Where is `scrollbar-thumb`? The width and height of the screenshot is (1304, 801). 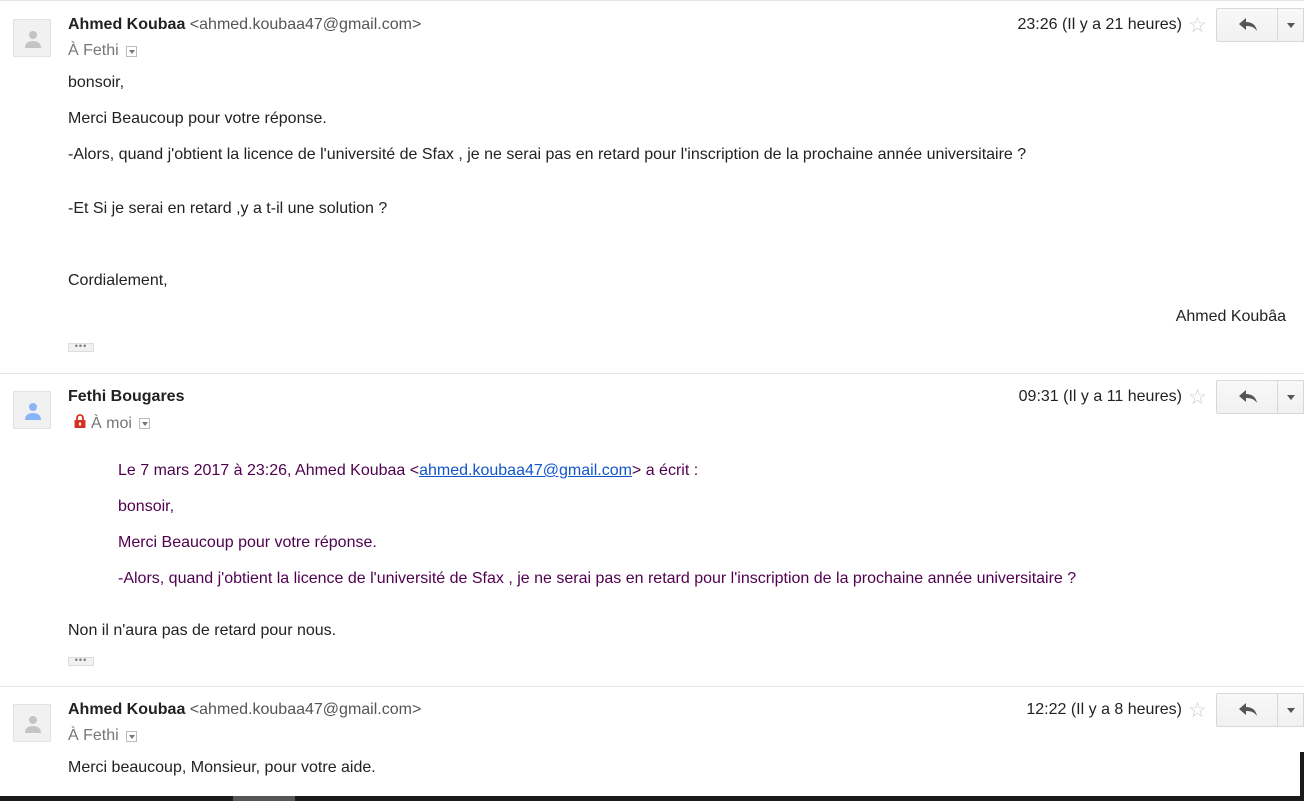 scrollbar-thumb is located at coordinates (264, 798).